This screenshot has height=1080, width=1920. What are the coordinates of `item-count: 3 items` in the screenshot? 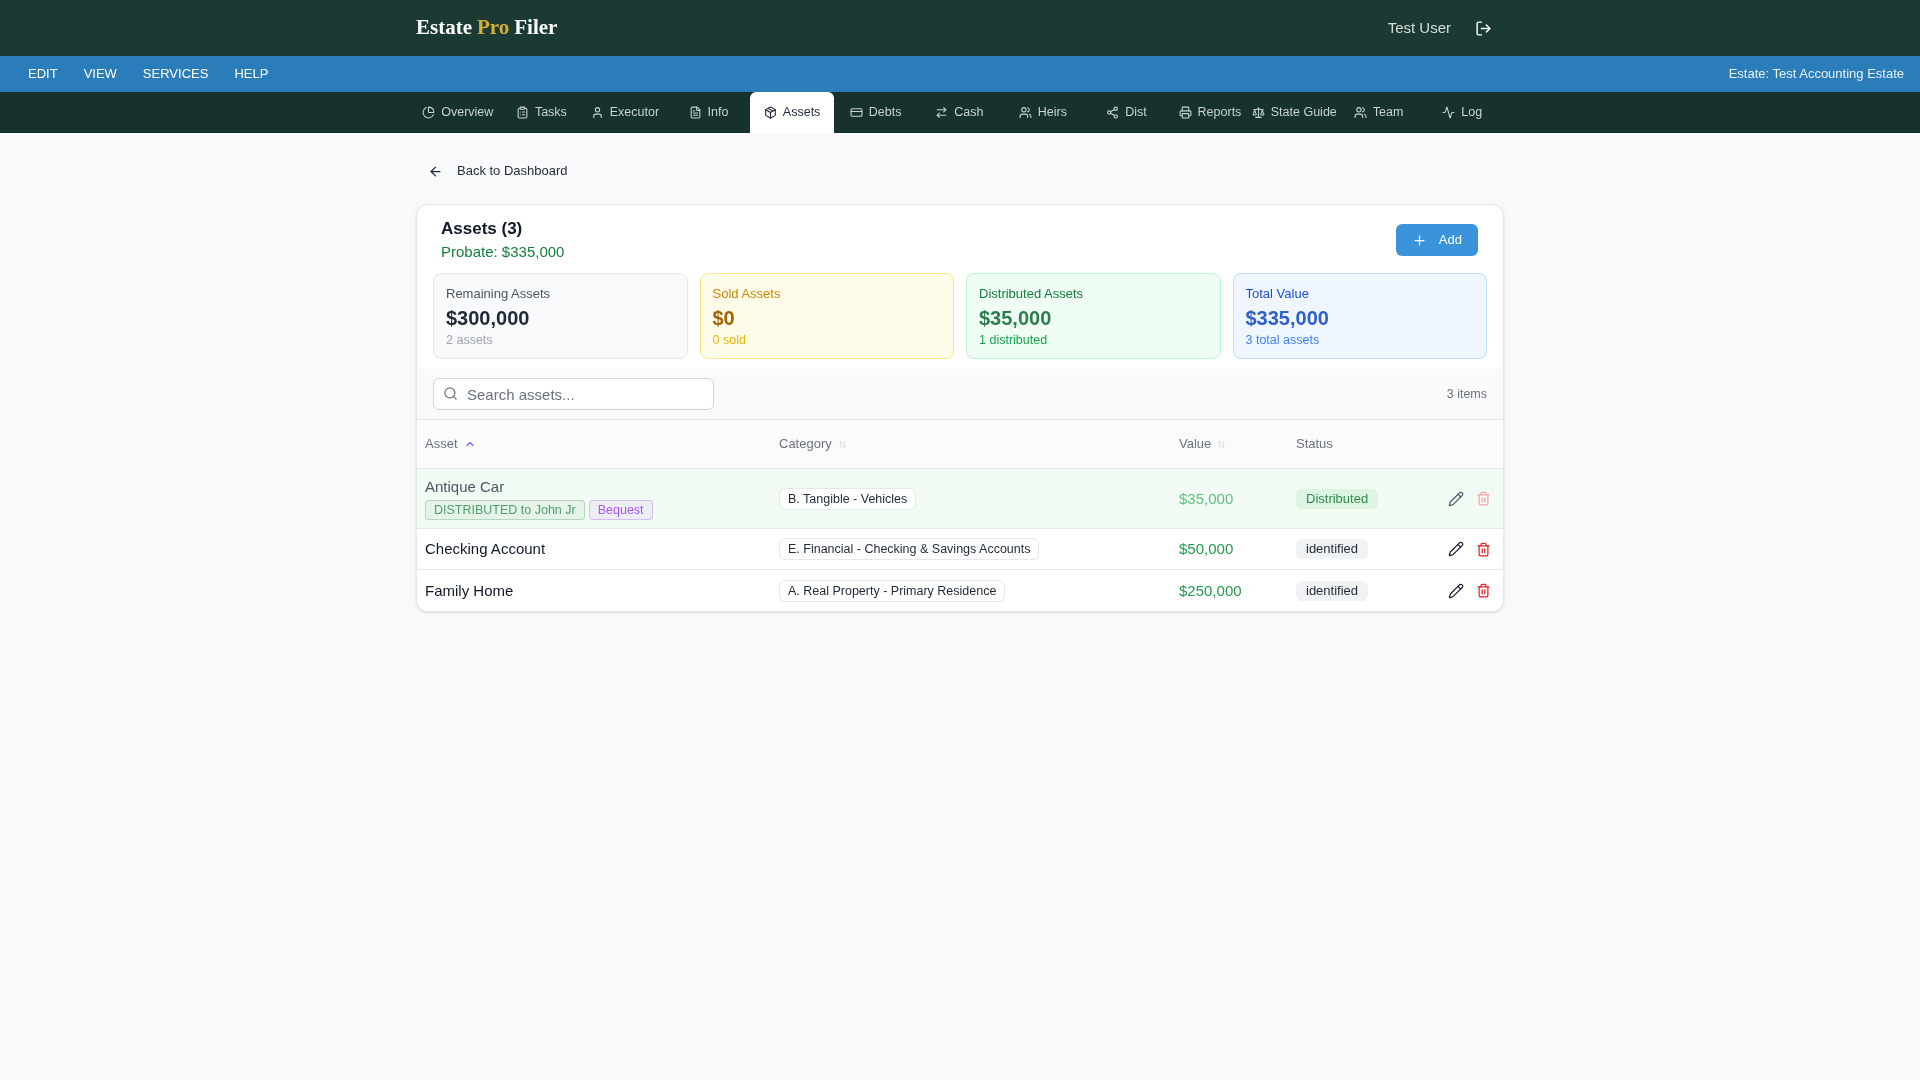 It's located at (1466, 394).